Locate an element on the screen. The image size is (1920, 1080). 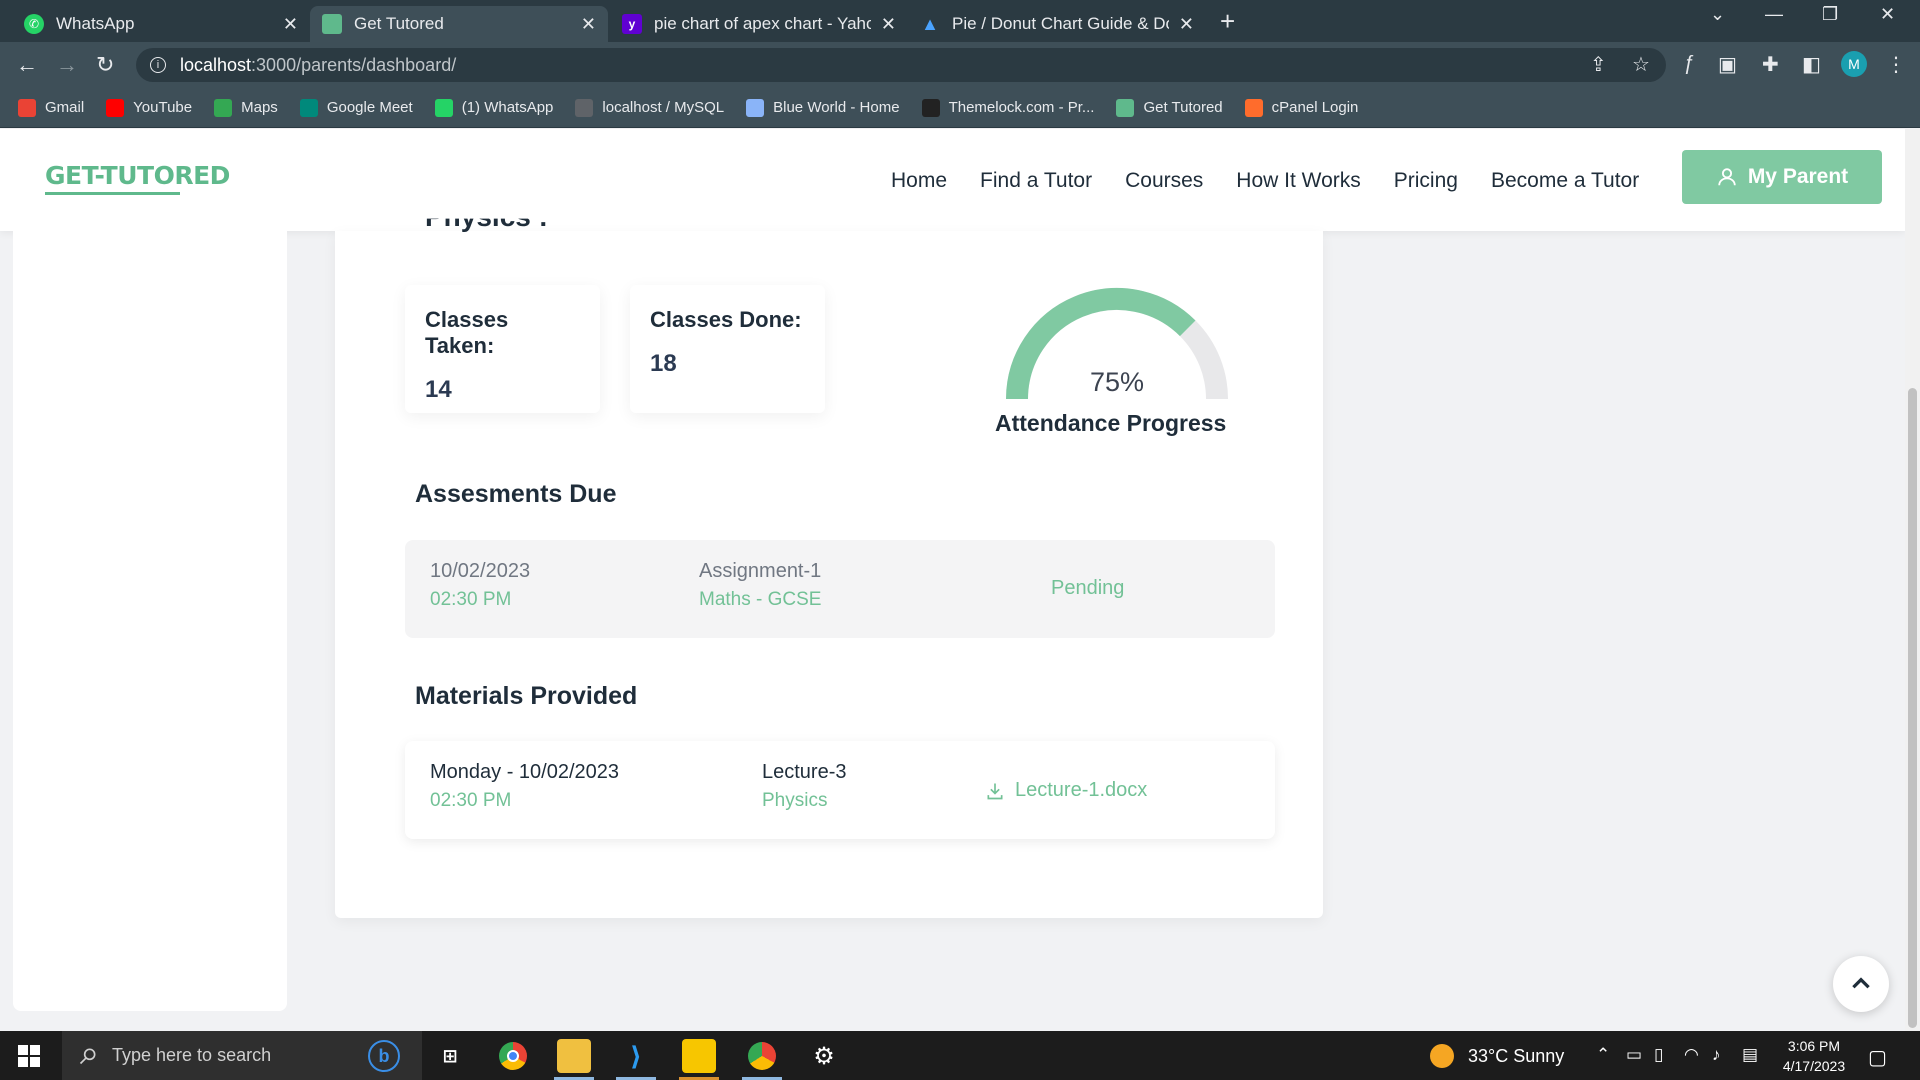
tray-device-icon: ▭ is located at coordinates (1634, 1055).